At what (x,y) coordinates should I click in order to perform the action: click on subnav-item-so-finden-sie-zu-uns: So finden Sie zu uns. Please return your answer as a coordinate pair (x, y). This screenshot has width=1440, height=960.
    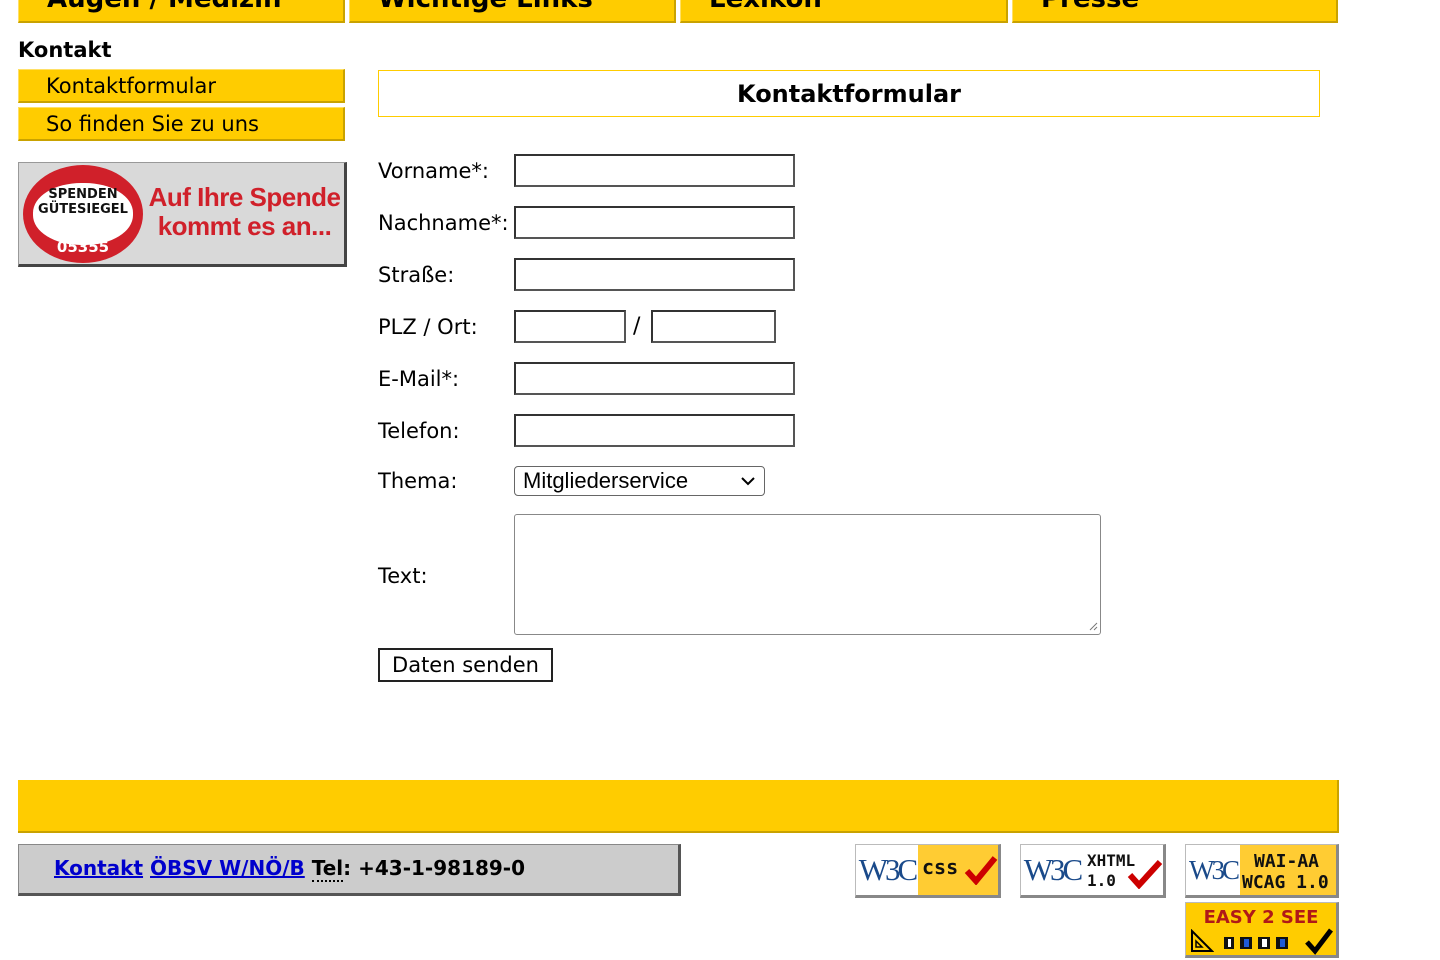
    Looking at the image, I should click on (181, 124).